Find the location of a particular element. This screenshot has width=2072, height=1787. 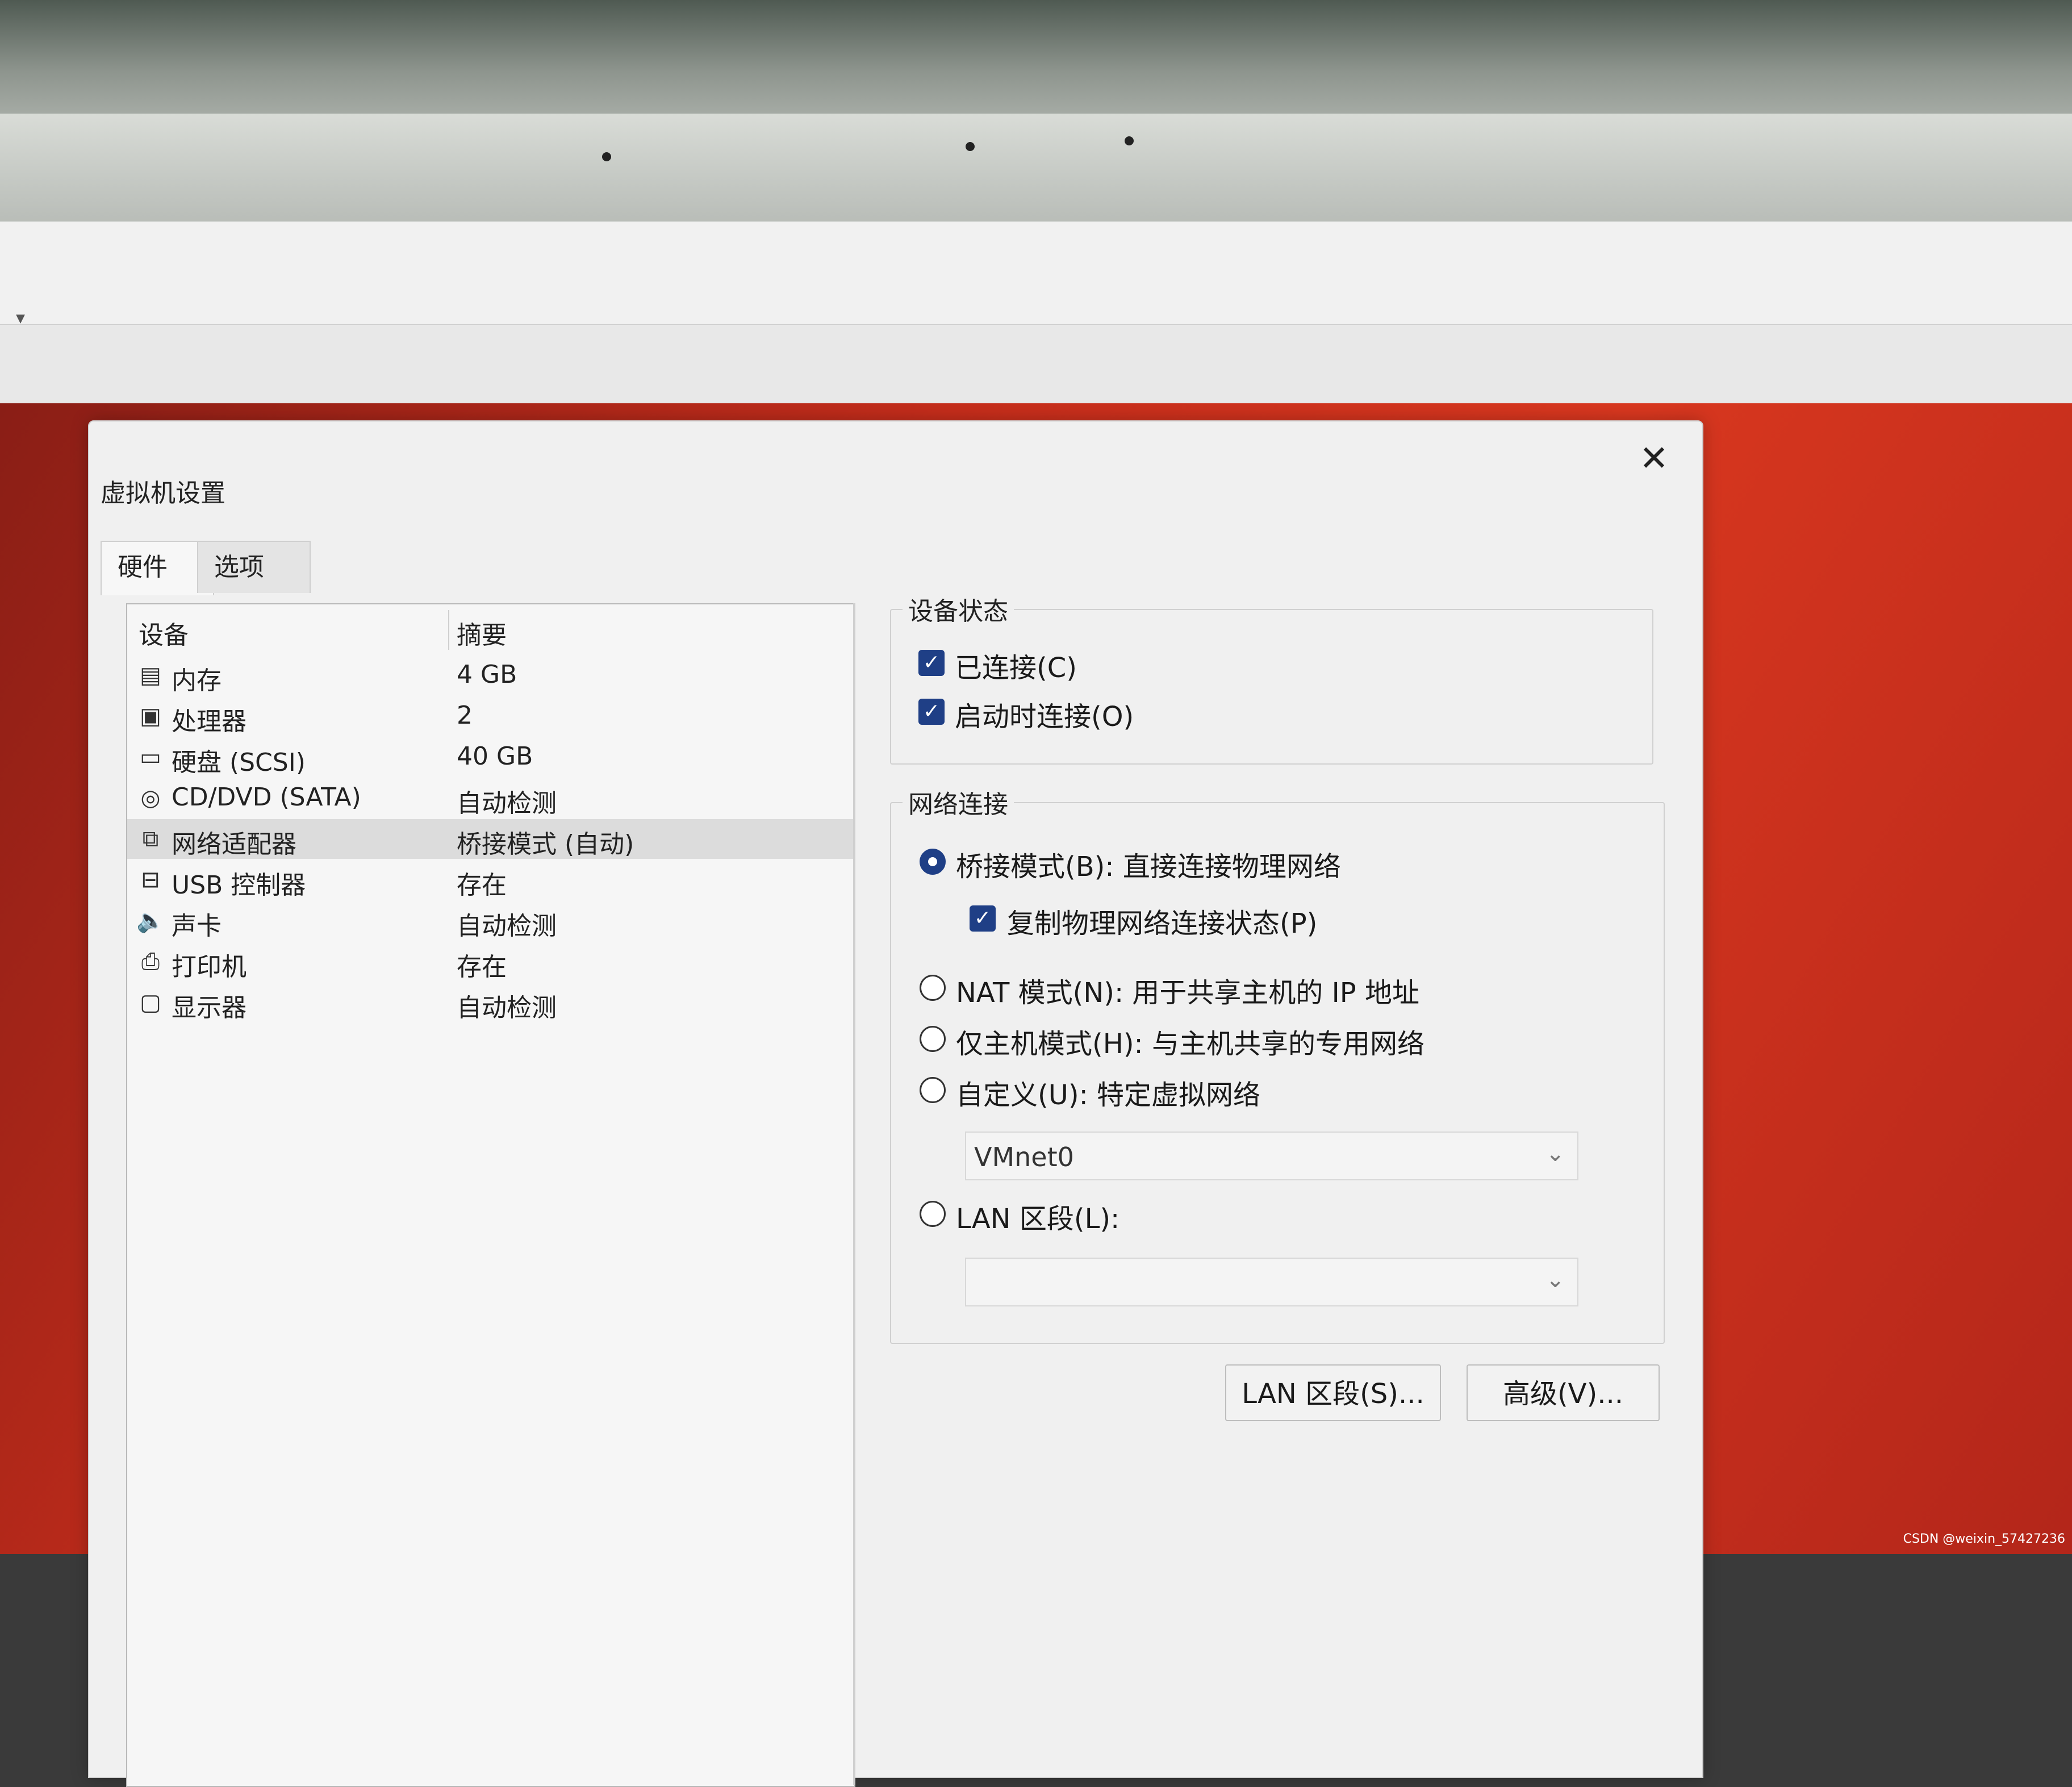

printer-icon: ⎙ is located at coordinates (150, 962).